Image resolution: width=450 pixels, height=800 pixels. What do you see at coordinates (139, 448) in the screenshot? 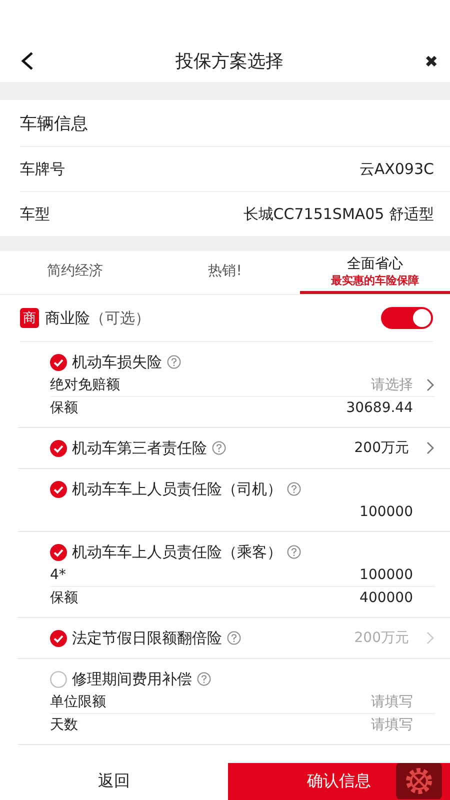
I see `coverage-name: 机动车第三者责任险` at bounding box center [139, 448].